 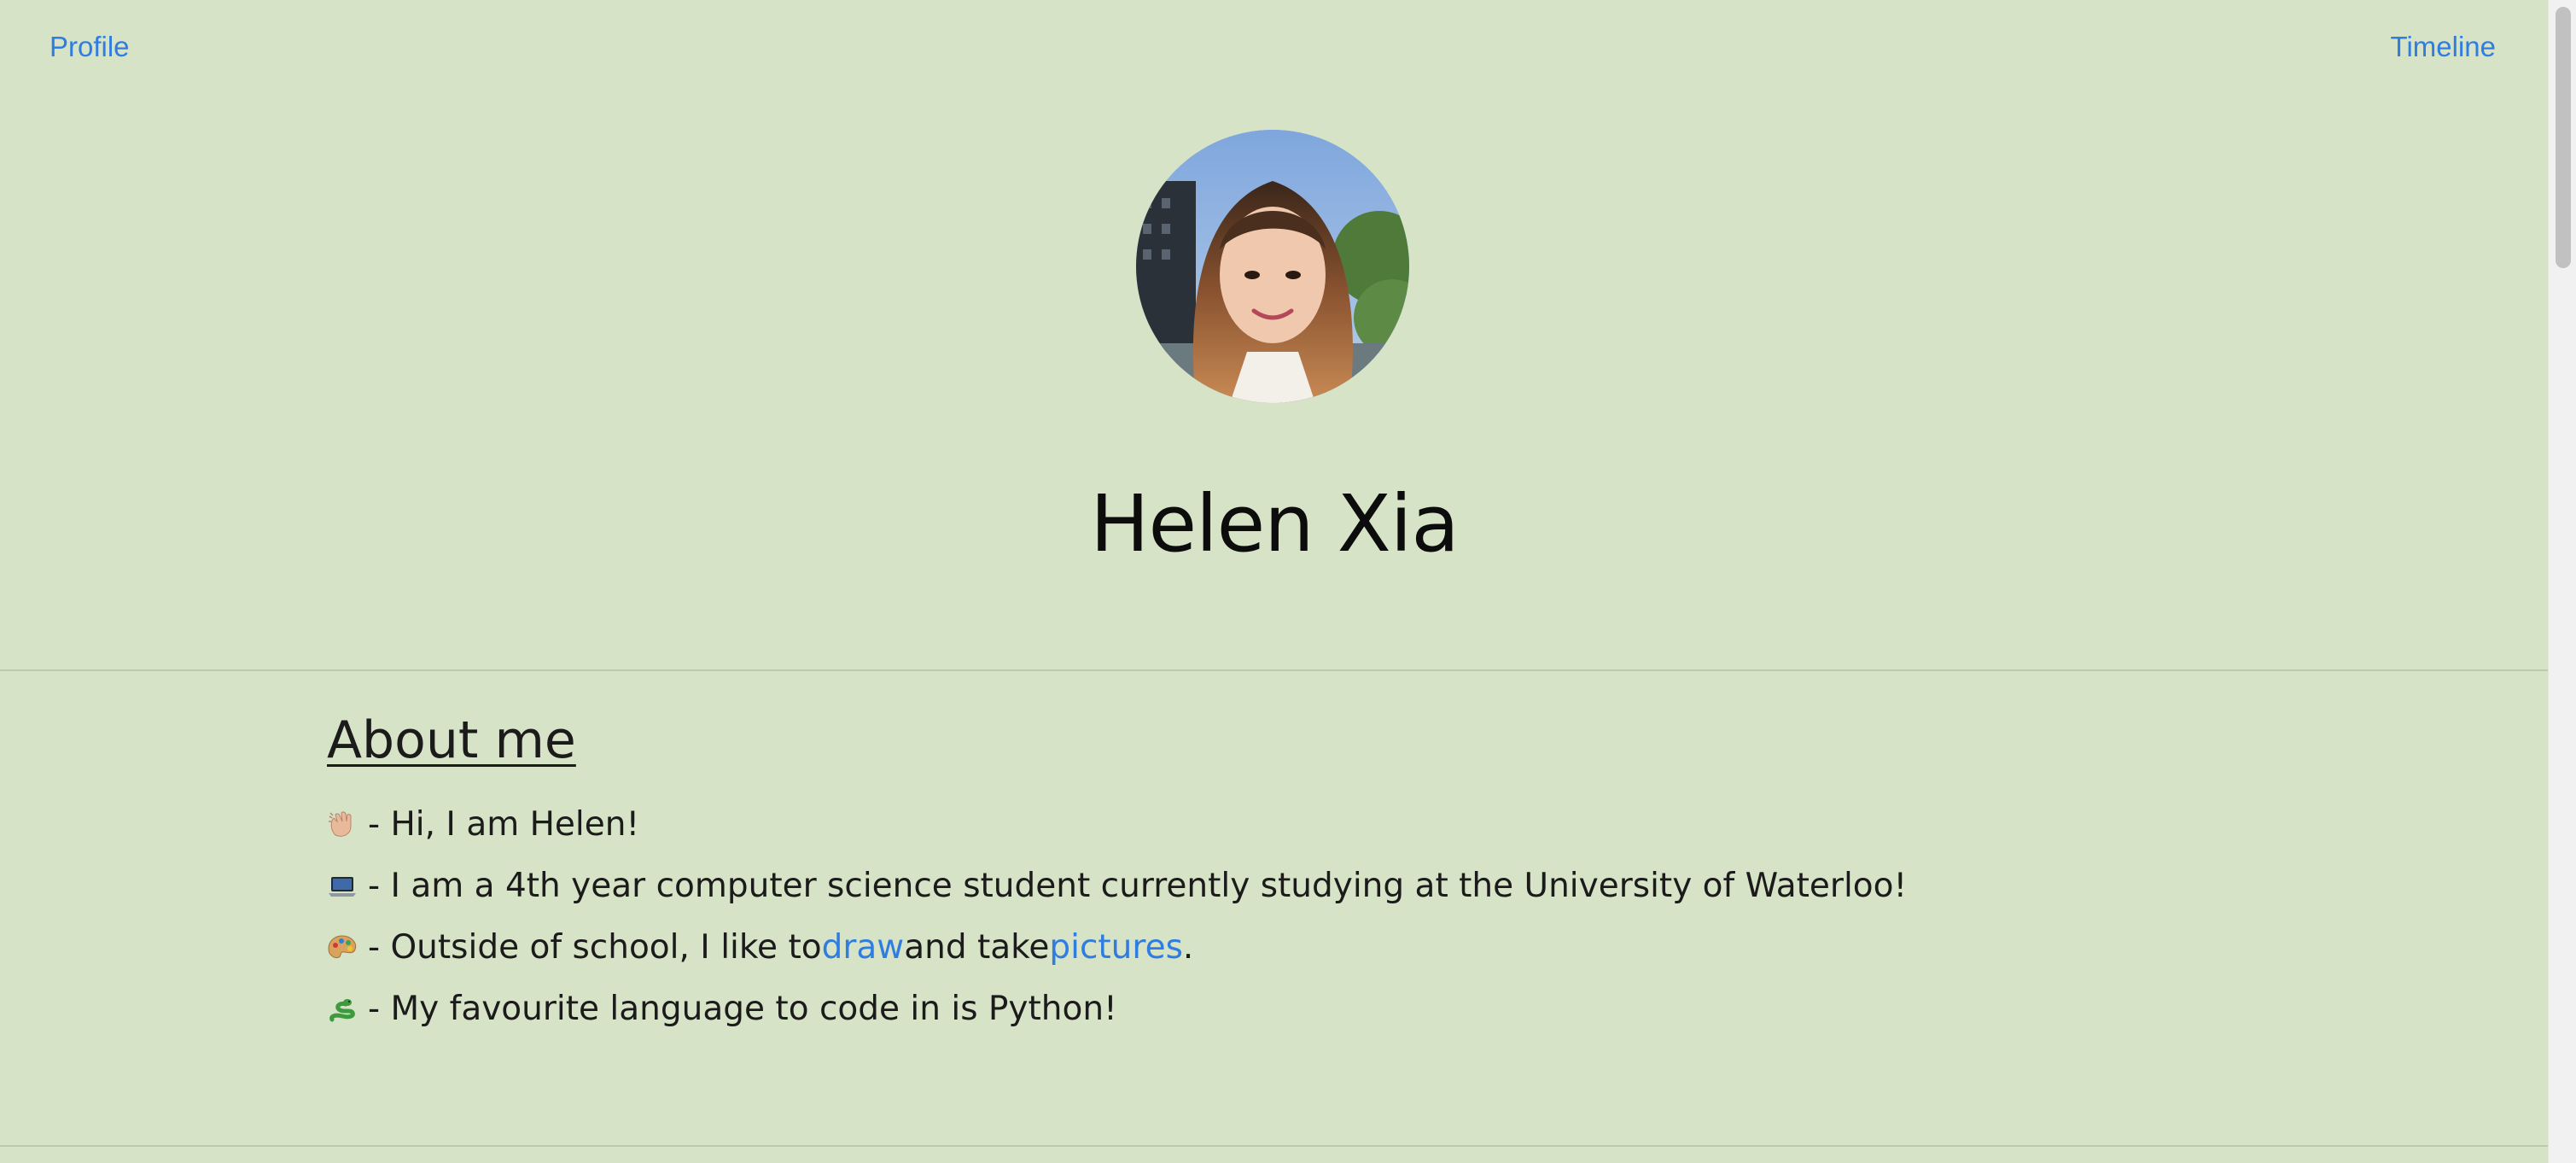 I want to click on pictures-link: pictures, so click(x=1116, y=947).